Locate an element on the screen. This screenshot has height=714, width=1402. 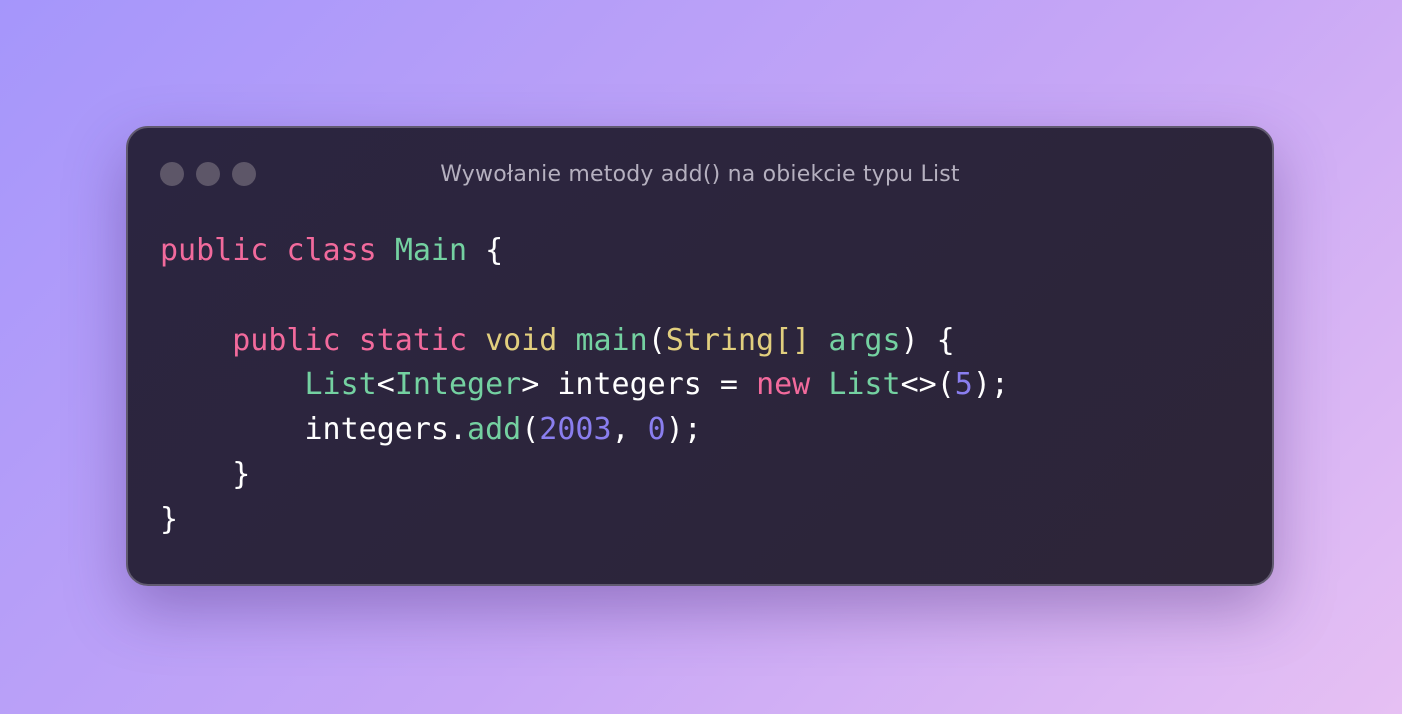
code-token: ) { is located at coordinates (927, 340).